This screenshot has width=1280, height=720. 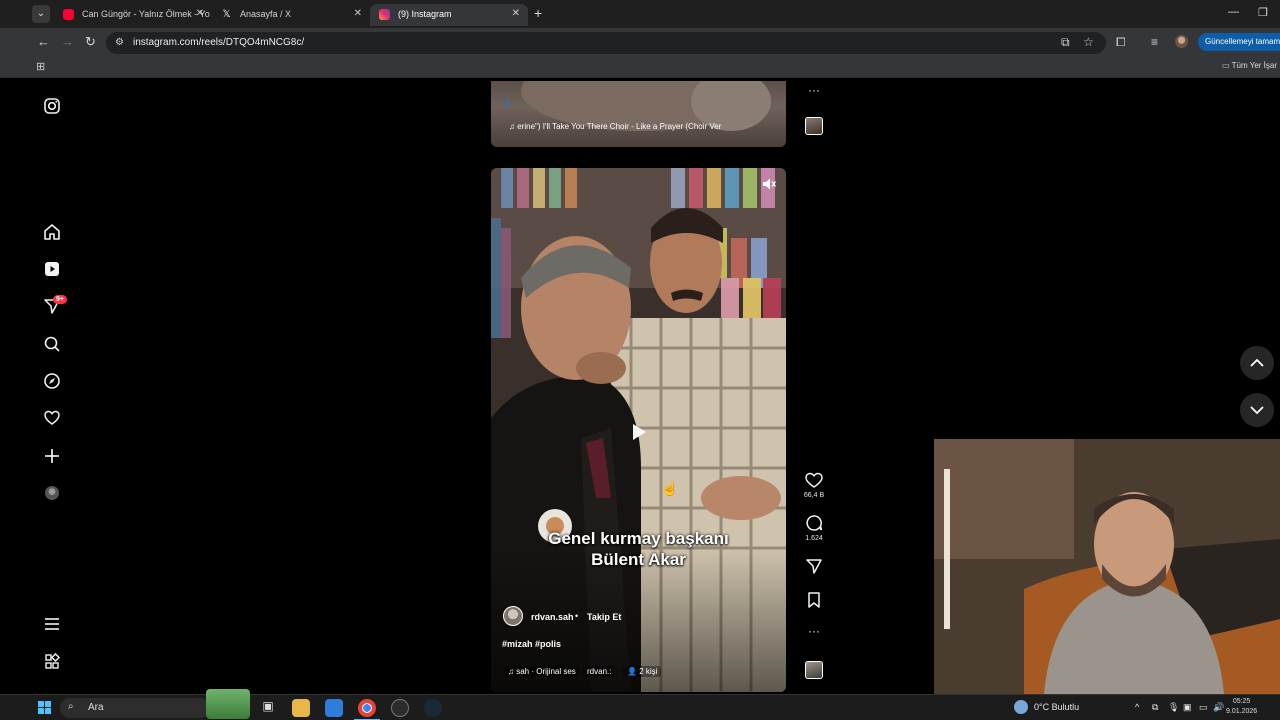 I want to click on home-icon, so click(x=52, y=232).